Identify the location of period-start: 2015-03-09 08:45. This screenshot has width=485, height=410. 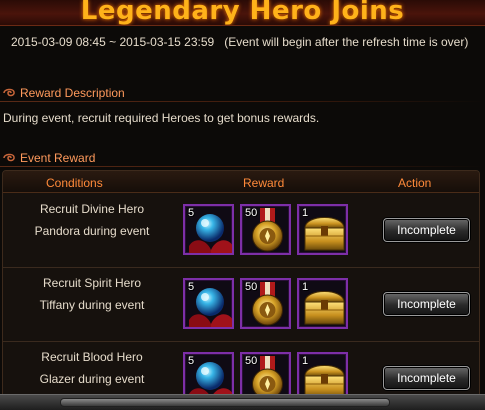
(58, 42).